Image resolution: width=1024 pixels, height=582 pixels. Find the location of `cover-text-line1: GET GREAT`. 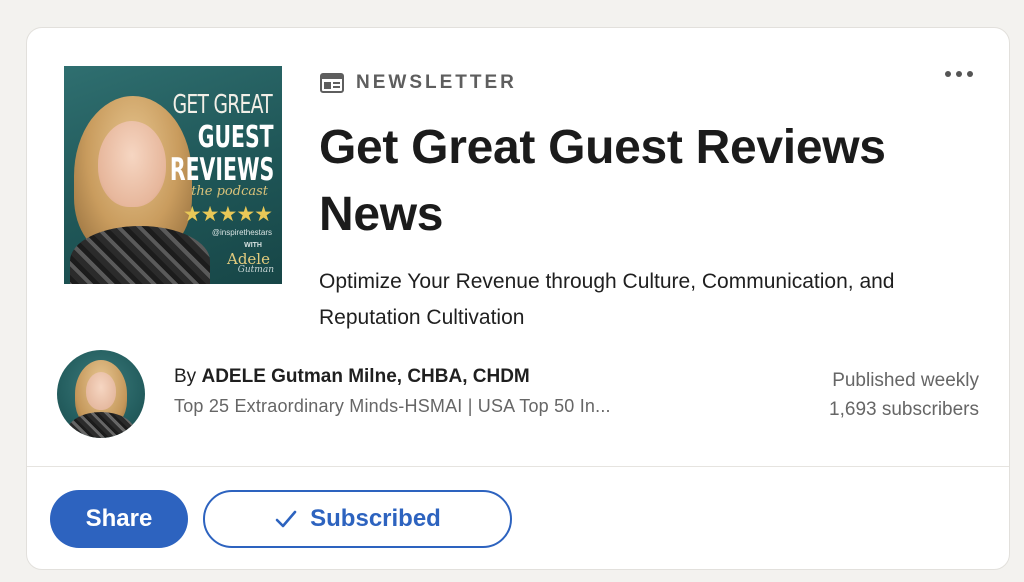

cover-text-line1: GET GREAT is located at coordinates (222, 105).